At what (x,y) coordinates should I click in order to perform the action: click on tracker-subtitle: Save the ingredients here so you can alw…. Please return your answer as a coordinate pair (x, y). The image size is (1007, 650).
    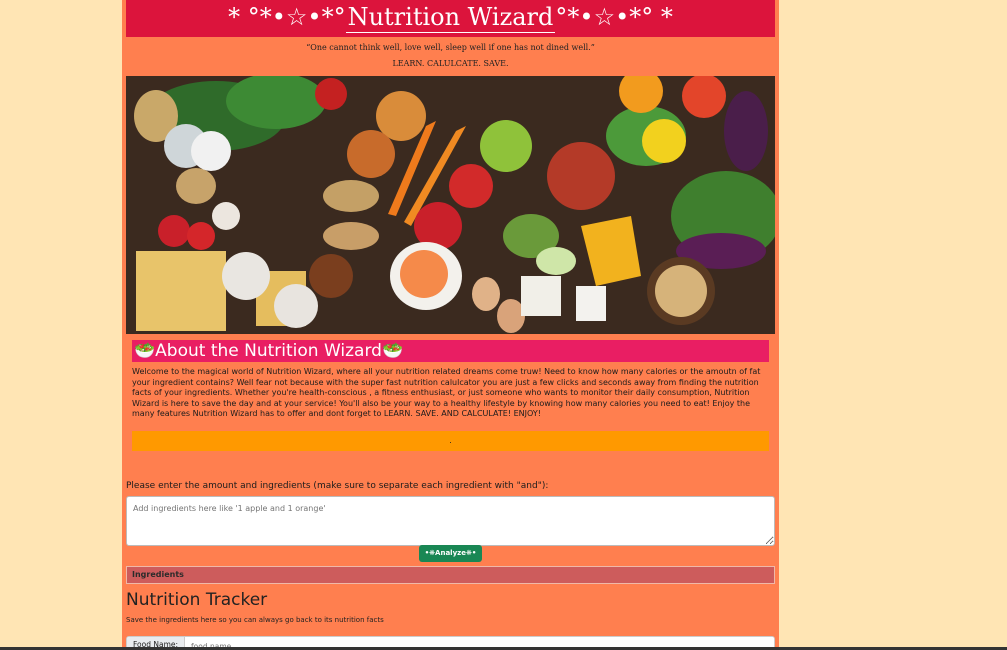
    Looking at the image, I should click on (255, 620).